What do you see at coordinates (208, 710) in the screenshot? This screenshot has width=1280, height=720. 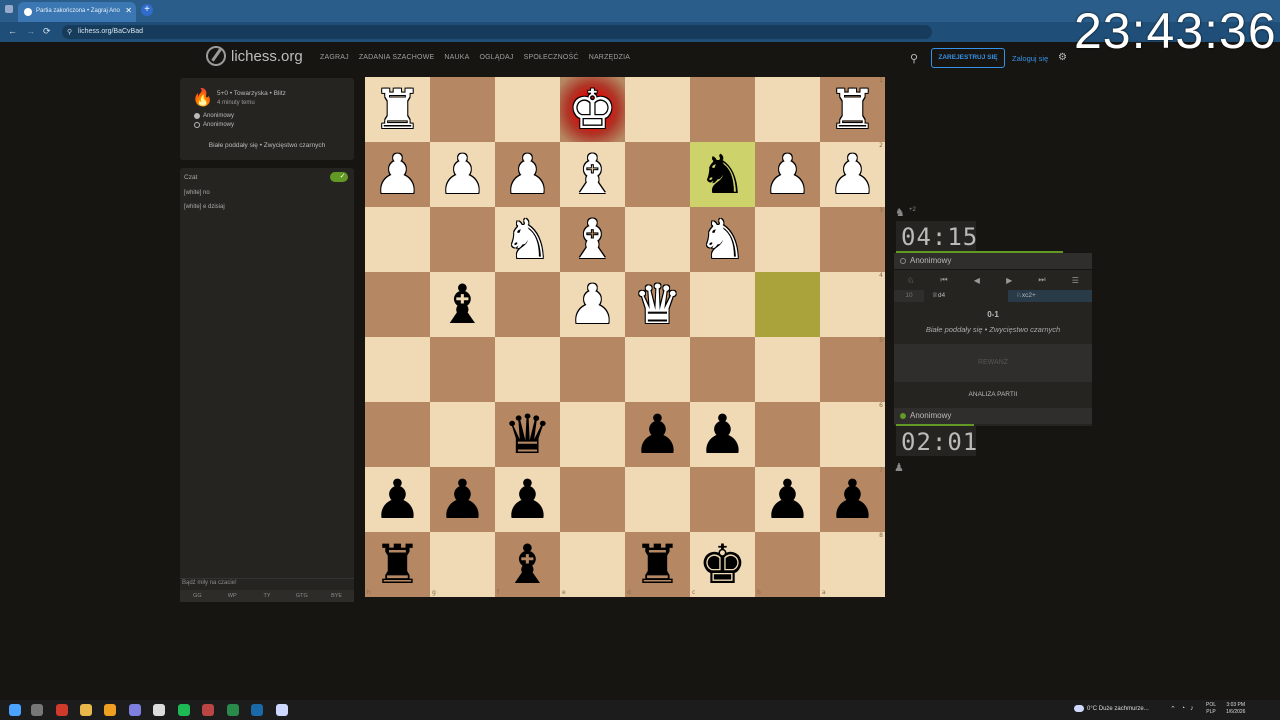 I see `media-icon` at bounding box center [208, 710].